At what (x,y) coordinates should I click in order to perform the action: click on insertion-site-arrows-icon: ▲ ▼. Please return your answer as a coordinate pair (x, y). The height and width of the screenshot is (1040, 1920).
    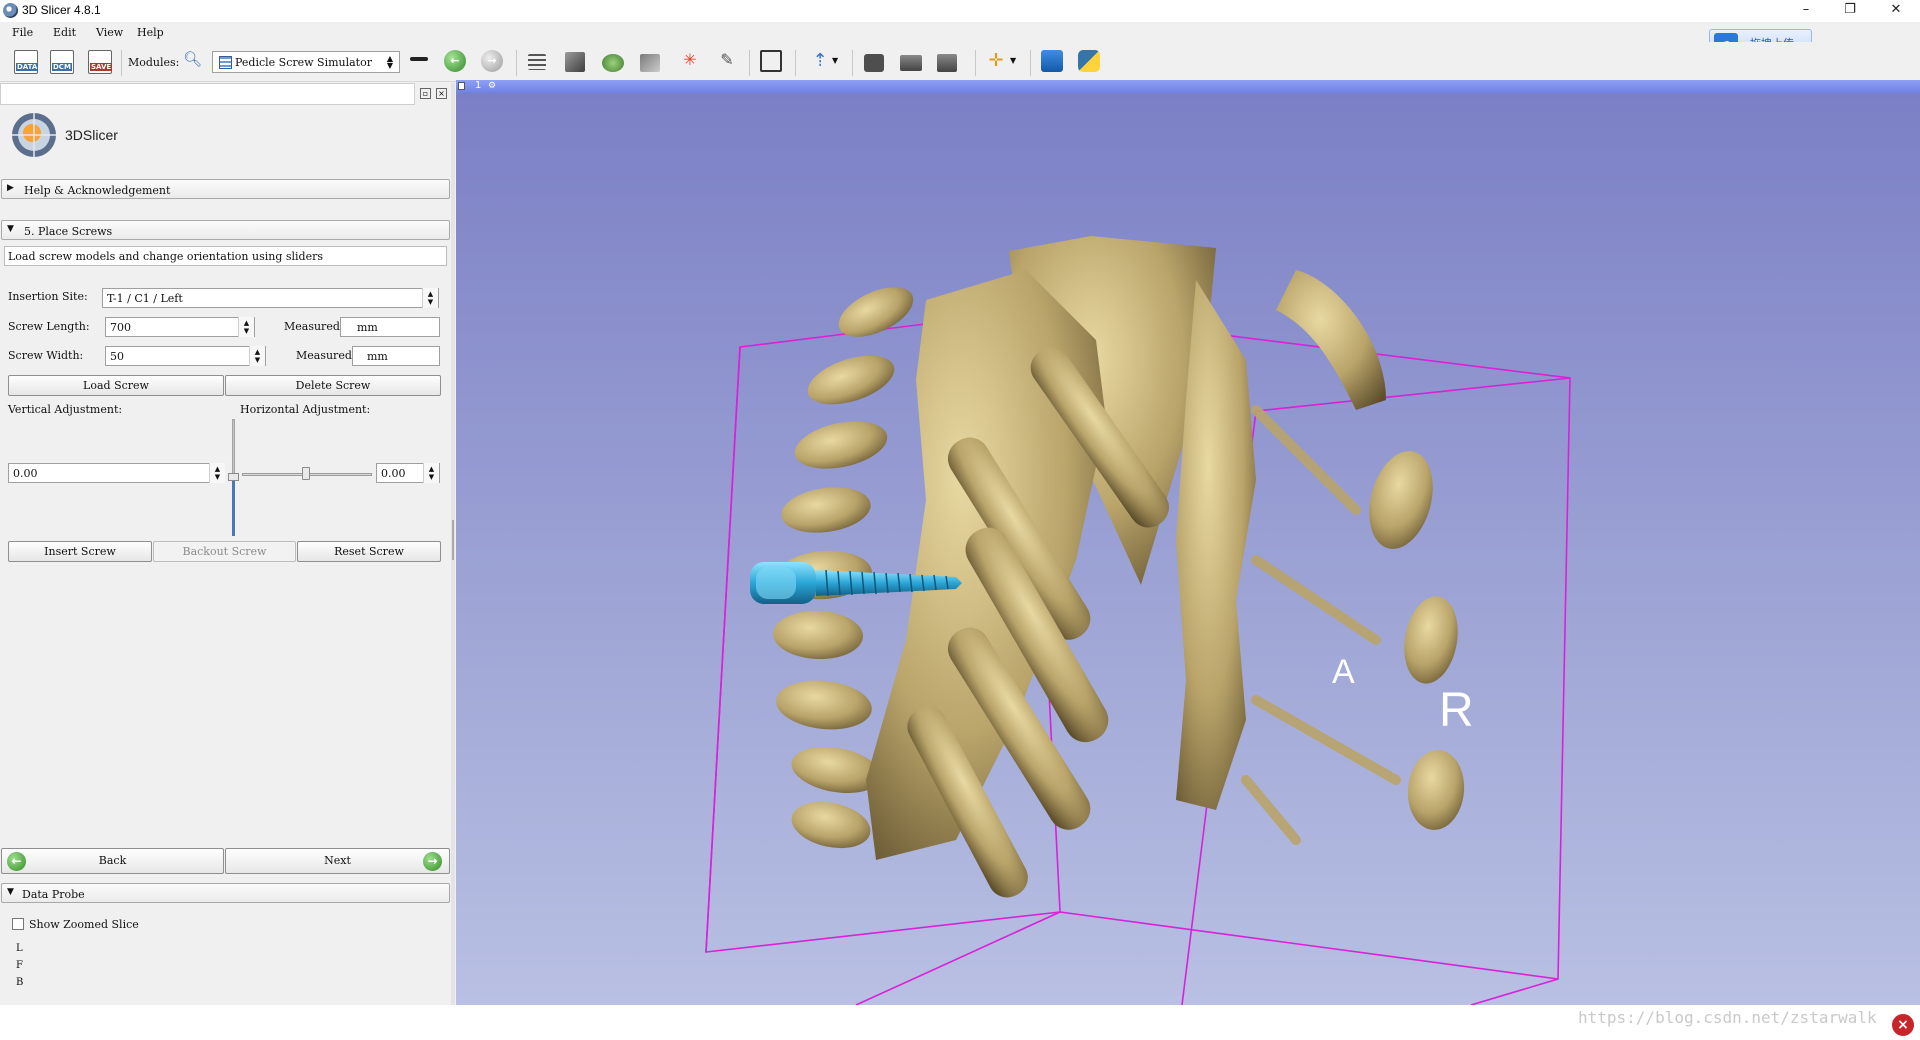
    Looking at the image, I should click on (430, 298).